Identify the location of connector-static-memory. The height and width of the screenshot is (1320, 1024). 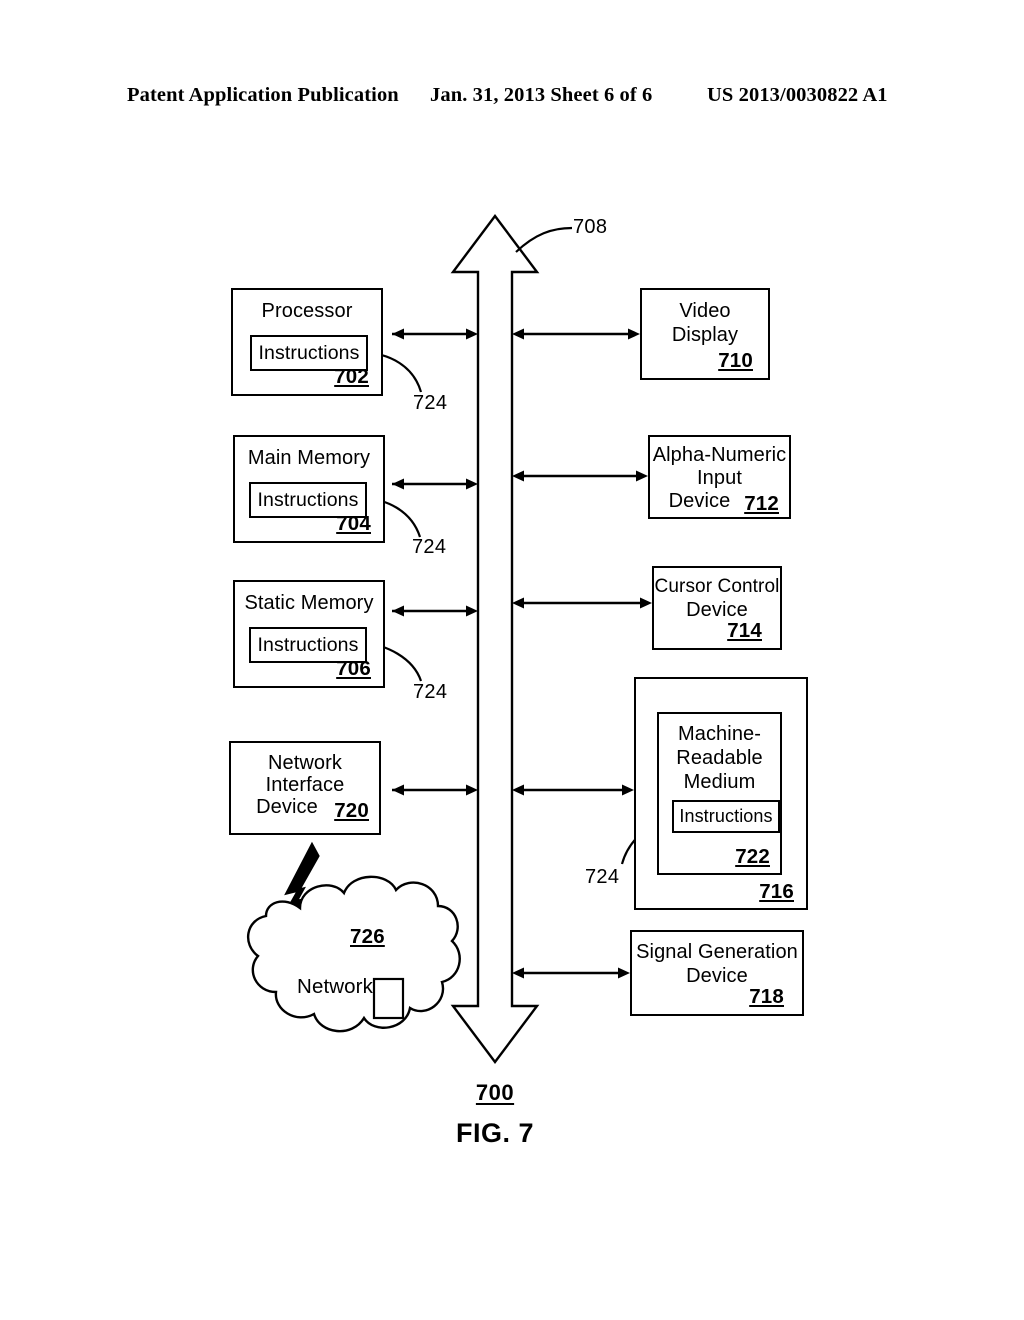
(435, 611).